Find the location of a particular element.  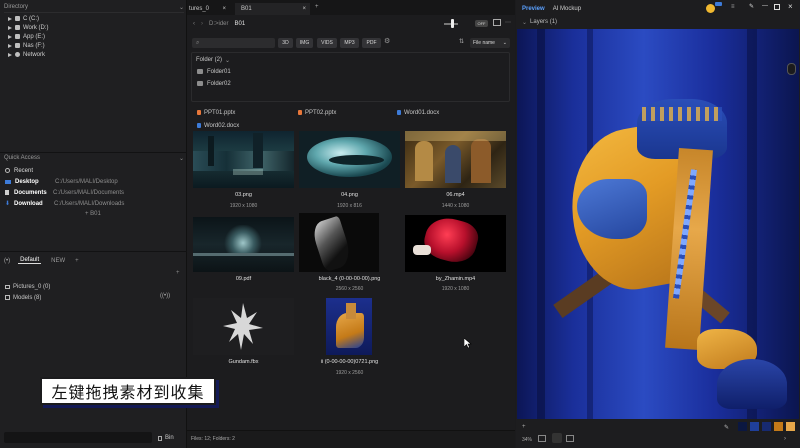

drive-item: C (C:) is located at coordinates (28, 18).